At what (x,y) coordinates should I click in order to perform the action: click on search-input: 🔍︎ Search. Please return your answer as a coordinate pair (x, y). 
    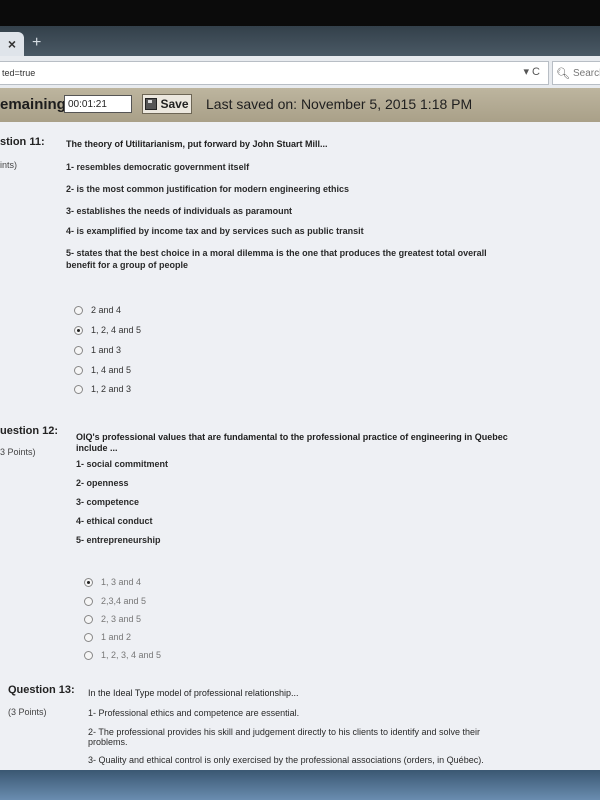
    Looking at the image, I should click on (576, 73).